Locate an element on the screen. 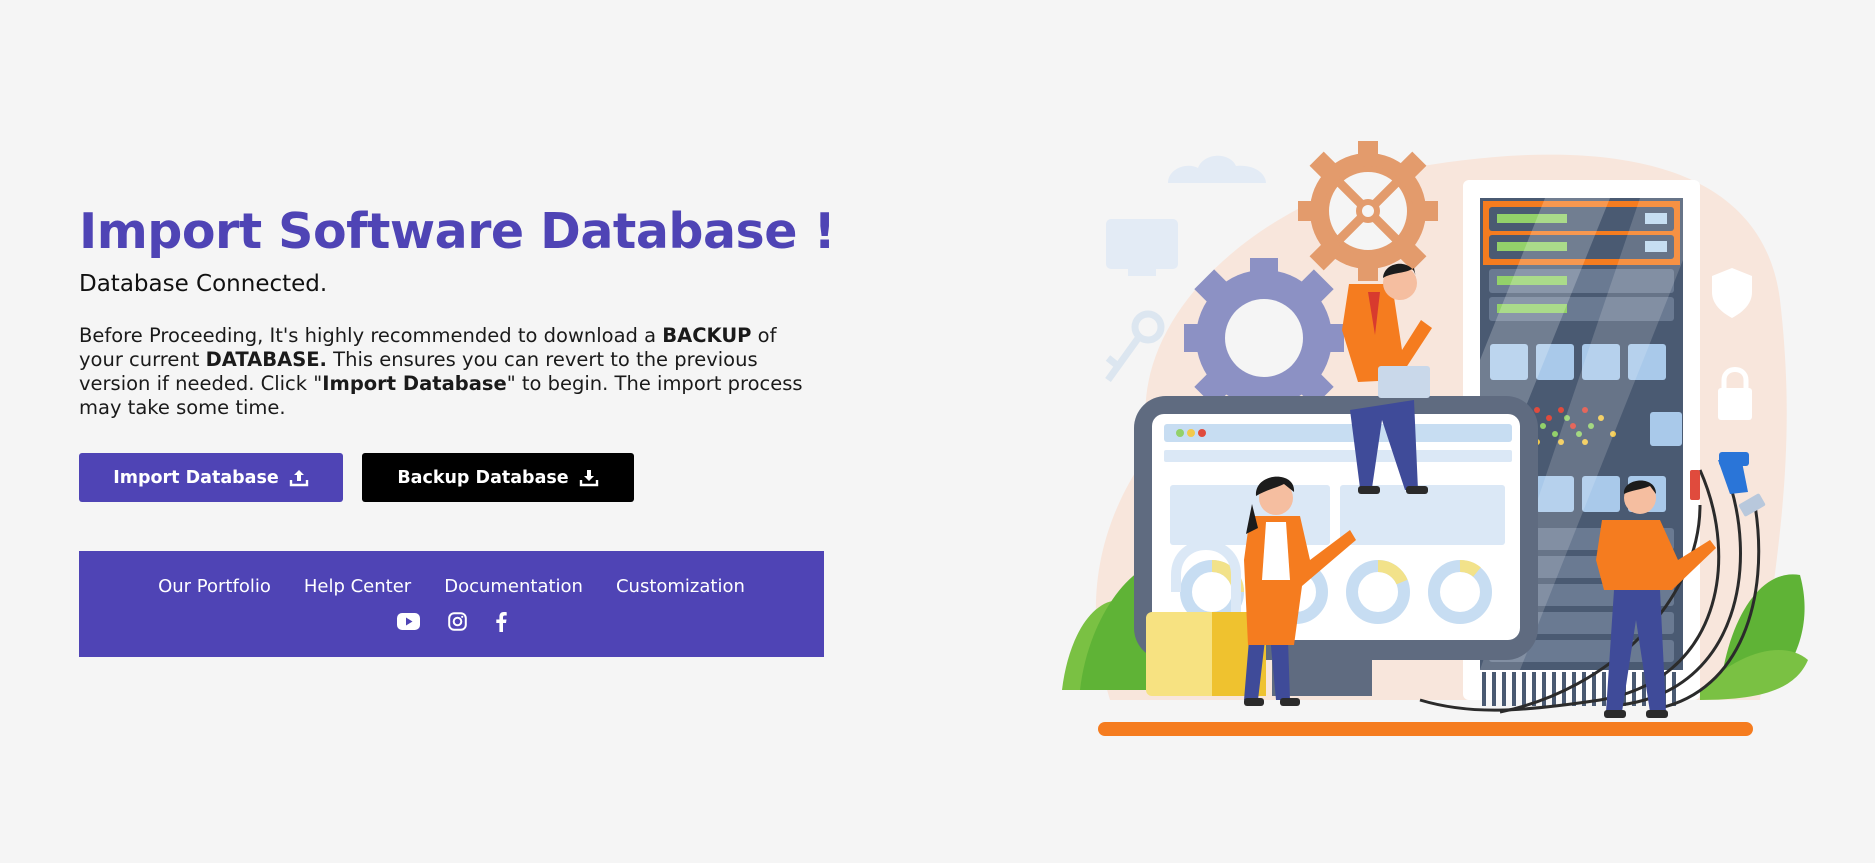 Image resolution: width=1875 pixels, height=863 pixels. cloud-icon is located at coordinates (1217, 169).